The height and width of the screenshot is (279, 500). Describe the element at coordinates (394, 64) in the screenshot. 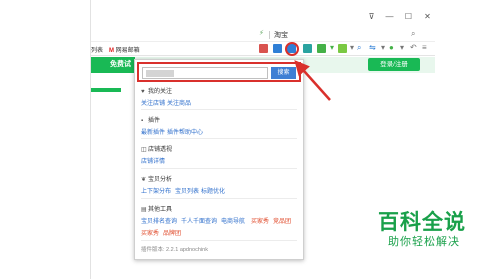

I see `login-register-button: 登录/注册` at that location.